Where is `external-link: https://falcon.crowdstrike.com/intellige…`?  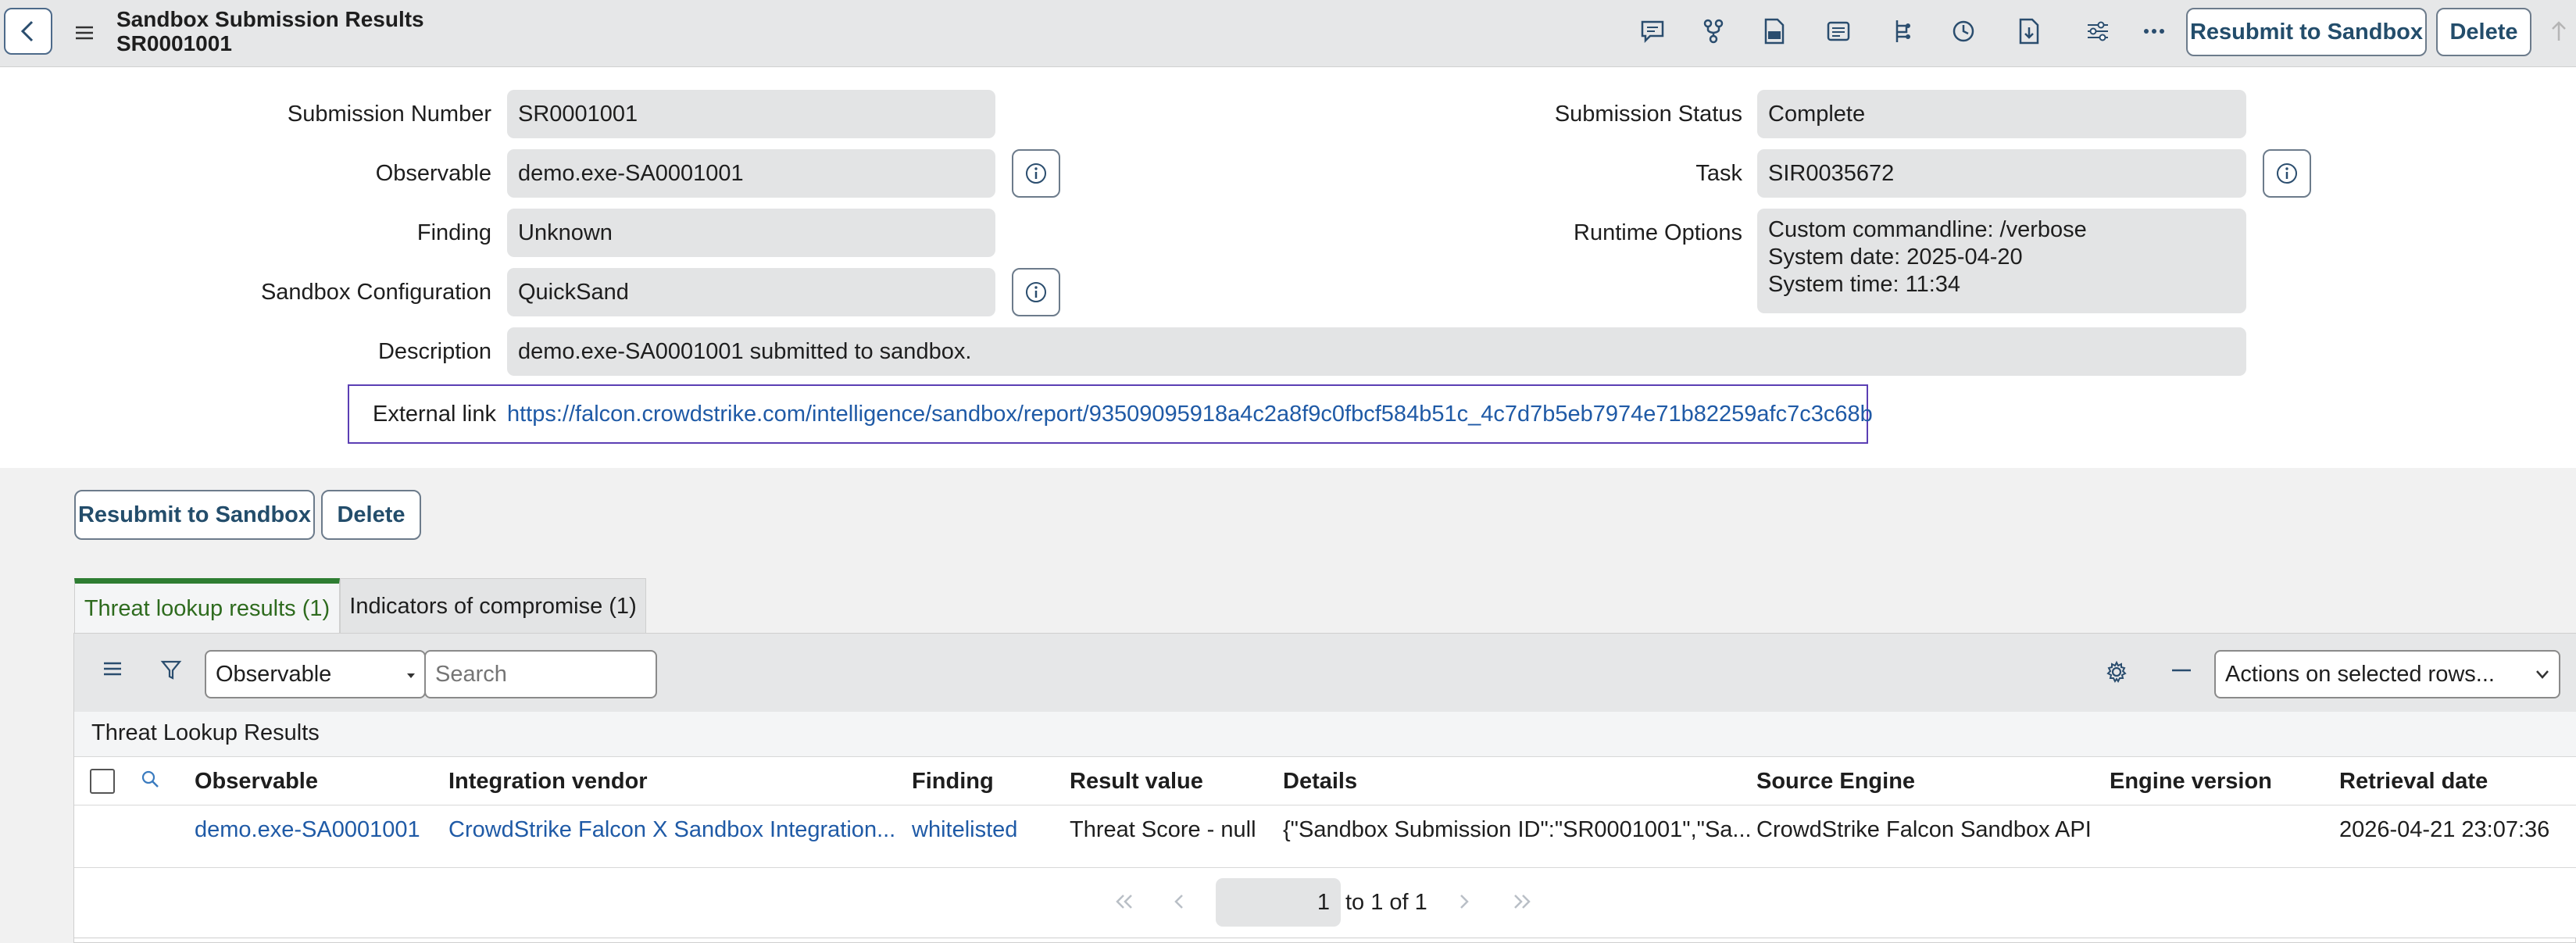
external-link: https://falcon.crowdstrike.com/intellige… is located at coordinates (1190, 414).